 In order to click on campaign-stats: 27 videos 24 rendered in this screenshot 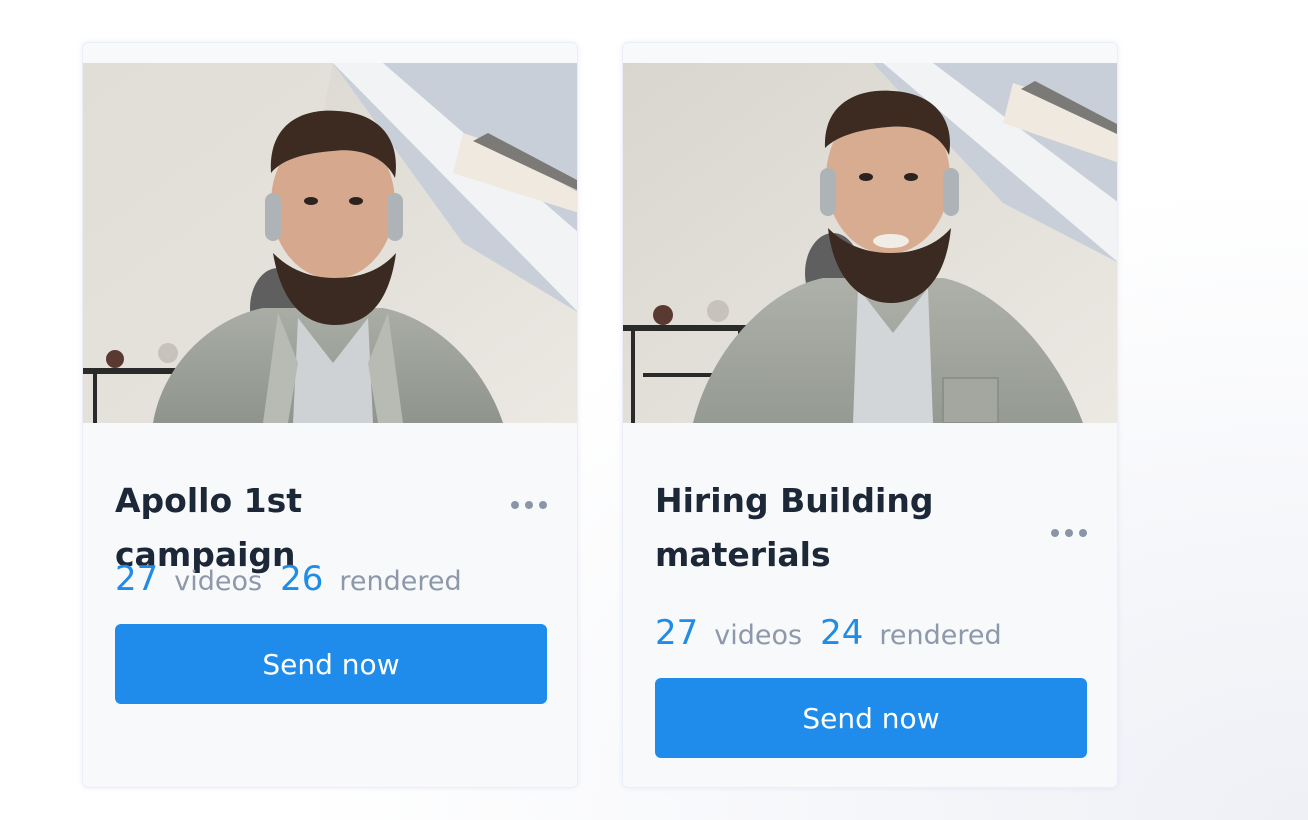, I will do `click(837, 635)`.